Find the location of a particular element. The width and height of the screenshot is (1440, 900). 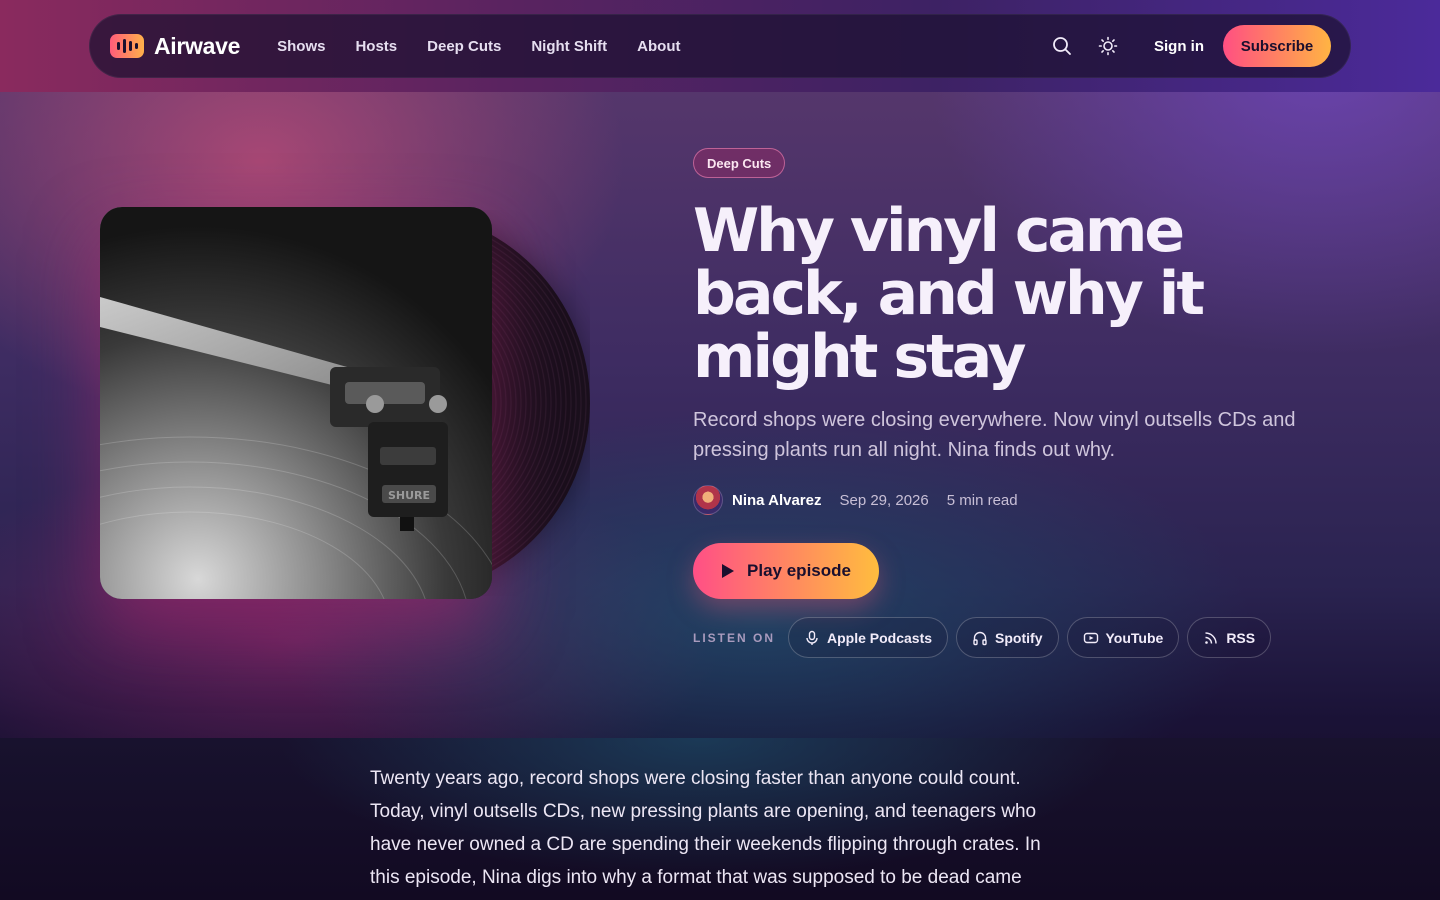

category-tag: Deep Cuts is located at coordinates (739, 163).